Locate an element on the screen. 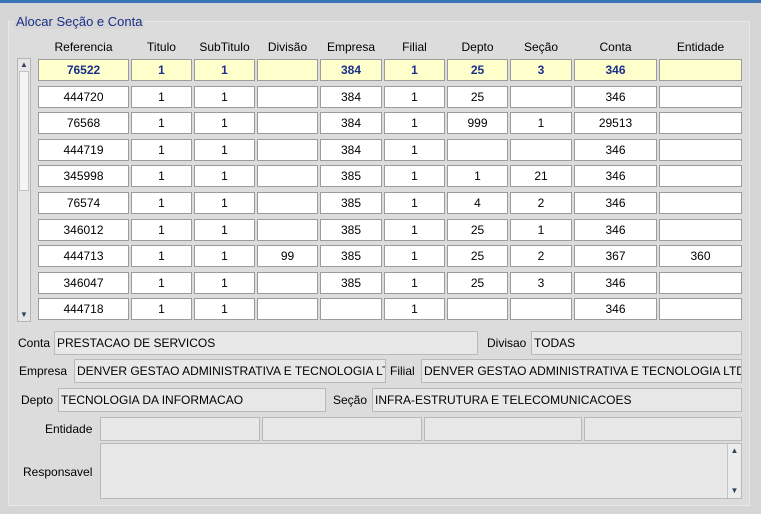 The image size is (761, 514). scroll-thumb is located at coordinates (24, 131).